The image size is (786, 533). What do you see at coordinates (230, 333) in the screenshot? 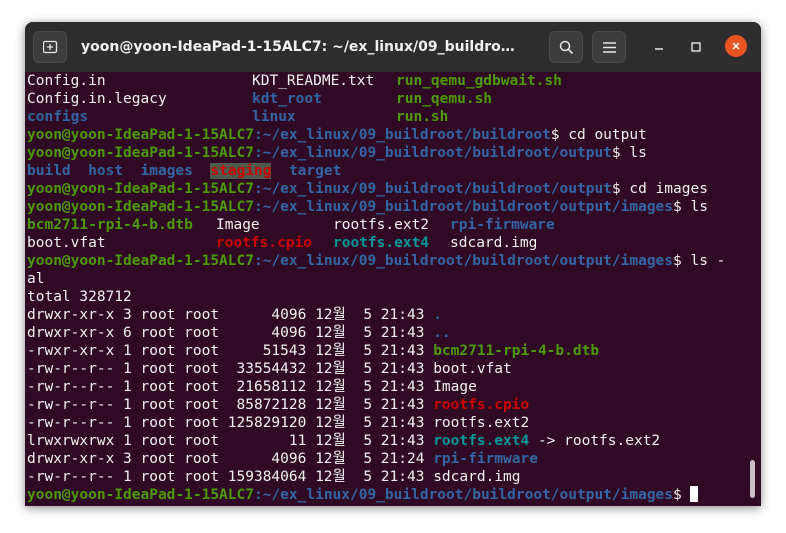
I see `file-meta: drwxr-xr-x 6 root root 4096 12월 5 21:43` at bounding box center [230, 333].